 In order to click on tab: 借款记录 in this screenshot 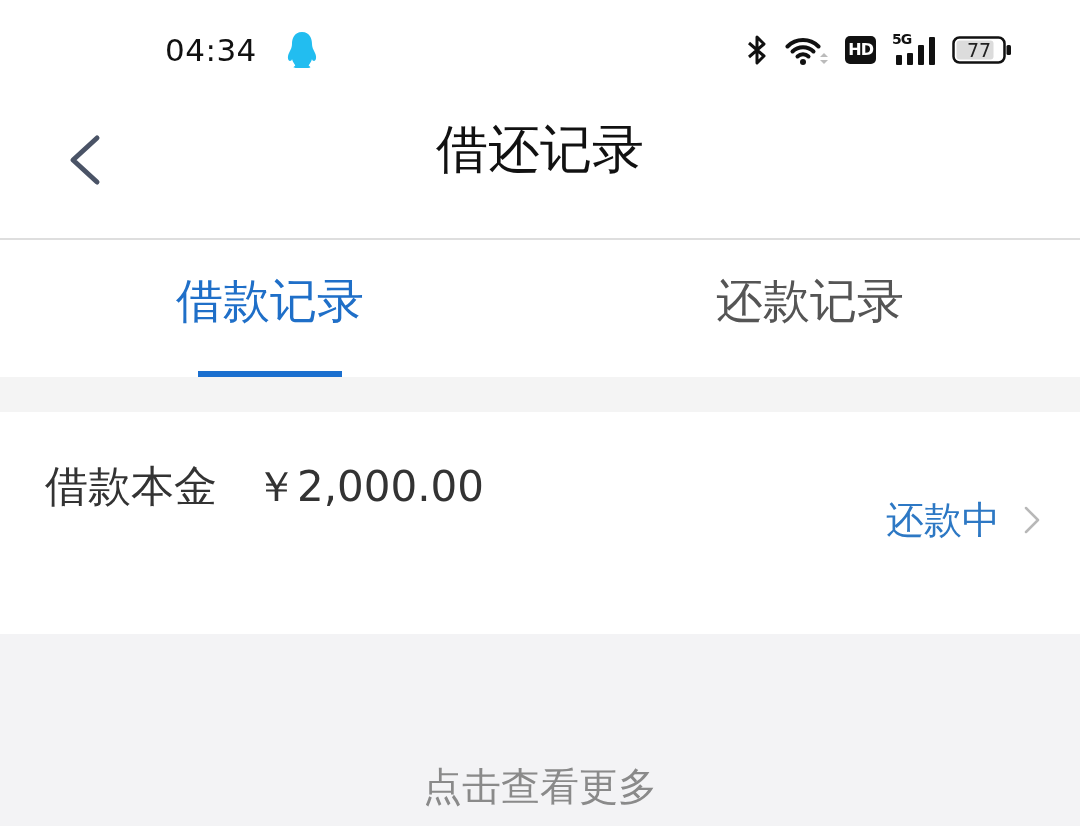, I will do `click(270, 308)`.